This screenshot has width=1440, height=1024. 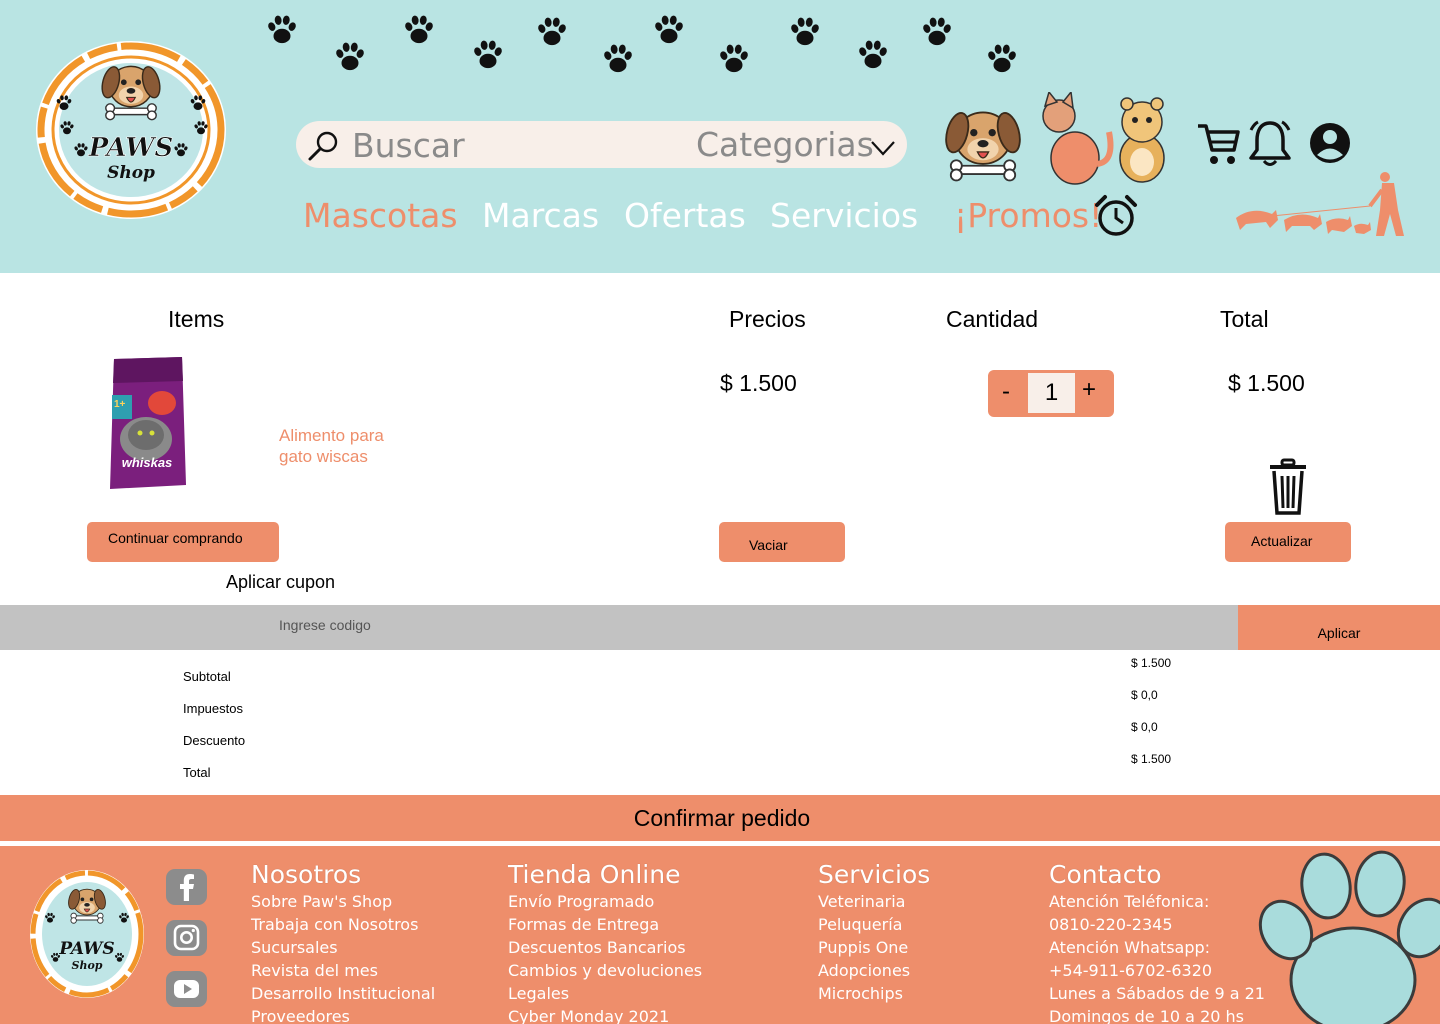 I want to click on coupon-bar, so click(x=619, y=627).